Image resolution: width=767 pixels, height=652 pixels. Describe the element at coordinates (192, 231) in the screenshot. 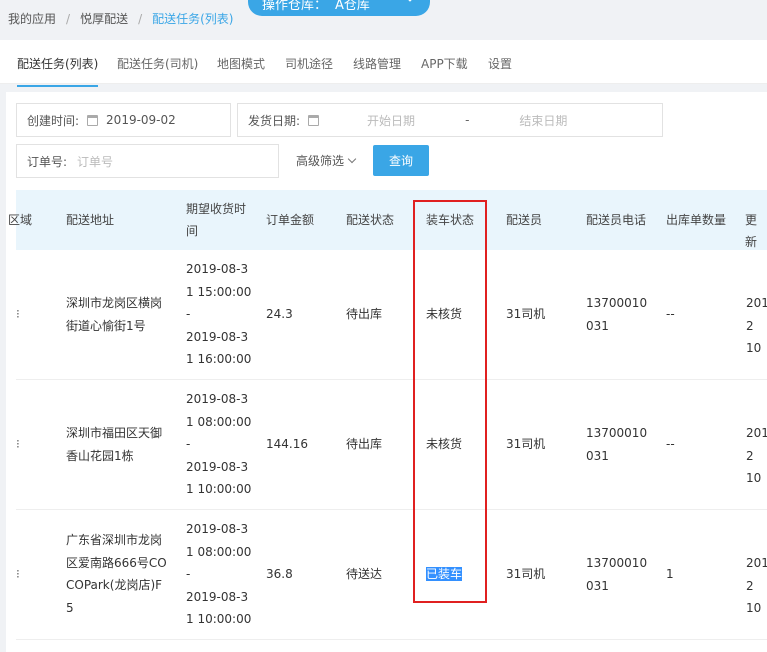

I see `header-expected-time-line2: 间` at that location.